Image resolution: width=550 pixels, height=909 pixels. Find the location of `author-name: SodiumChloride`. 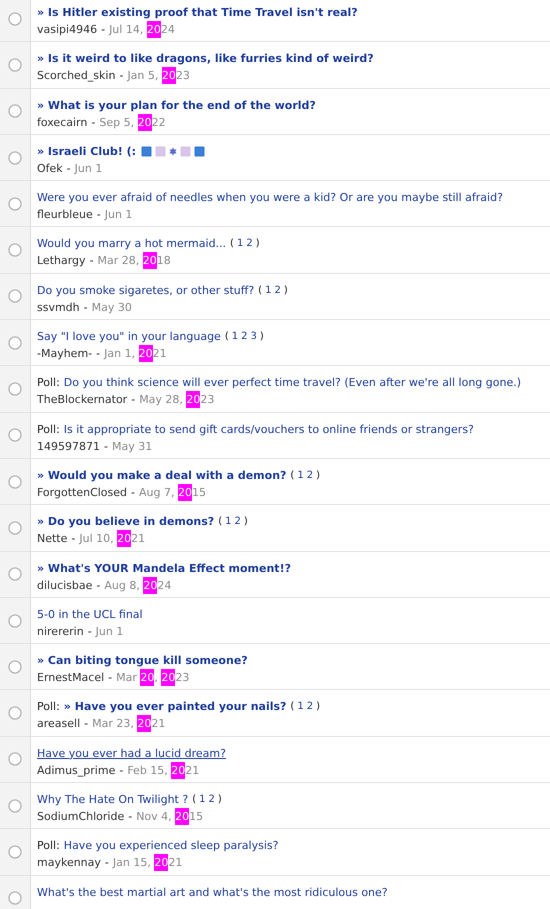

author-name: SodiumChloride is located at coordinates (80, 817).